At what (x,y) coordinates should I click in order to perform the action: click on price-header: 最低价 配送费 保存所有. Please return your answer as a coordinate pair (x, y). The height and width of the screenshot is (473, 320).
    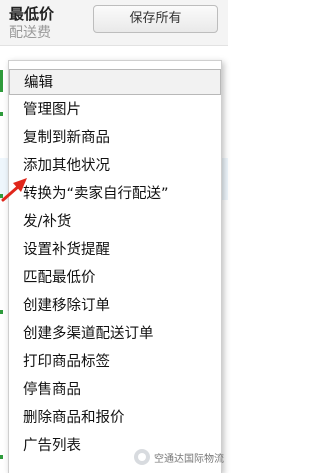
    Looking at the image, I should click on (114, 23).